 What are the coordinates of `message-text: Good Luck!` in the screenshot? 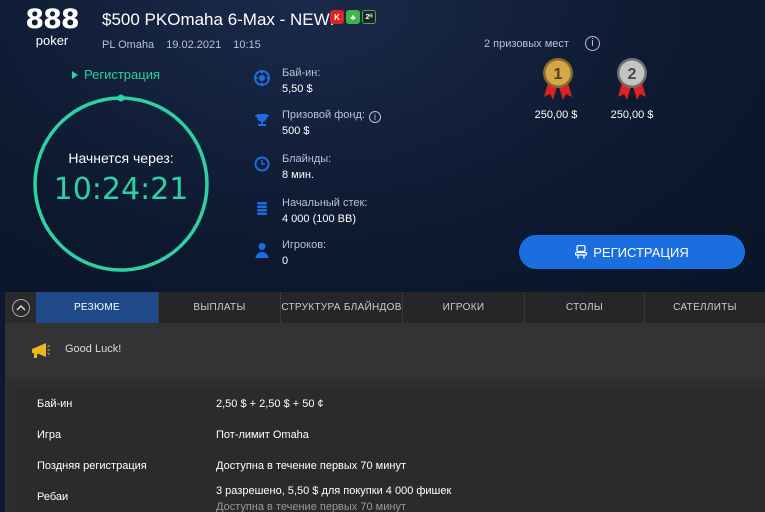 It's located at (93, 349).